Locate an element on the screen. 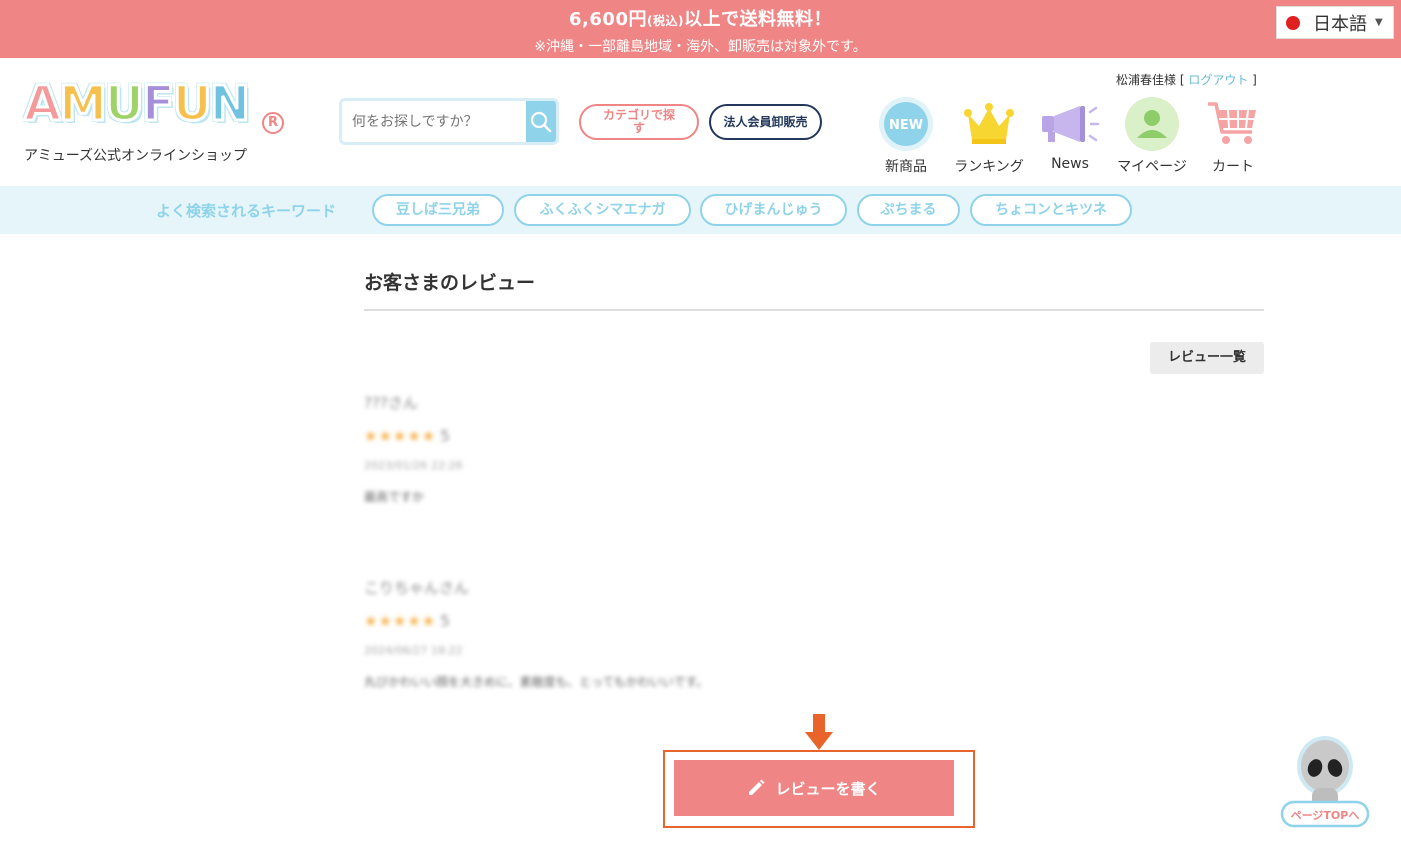 This screenshot has height=846, width=1401. nav-cart: カート is located at coordinates (1233, 136).